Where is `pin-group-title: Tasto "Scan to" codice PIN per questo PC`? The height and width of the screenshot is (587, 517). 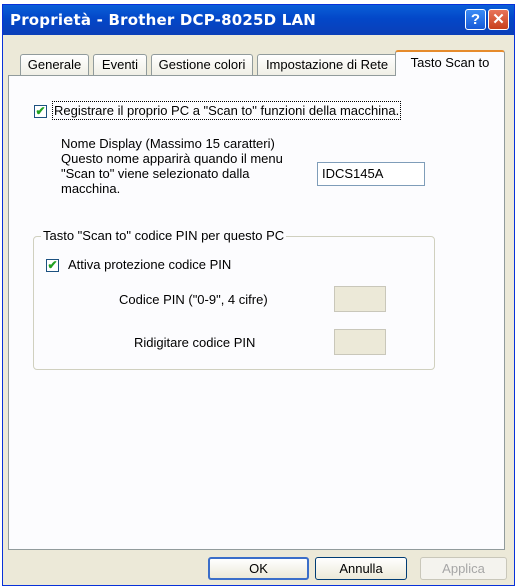
pin-group-title: Tasto "Scan to" codice PIN per questo PC is located at coordinates (164, 235).